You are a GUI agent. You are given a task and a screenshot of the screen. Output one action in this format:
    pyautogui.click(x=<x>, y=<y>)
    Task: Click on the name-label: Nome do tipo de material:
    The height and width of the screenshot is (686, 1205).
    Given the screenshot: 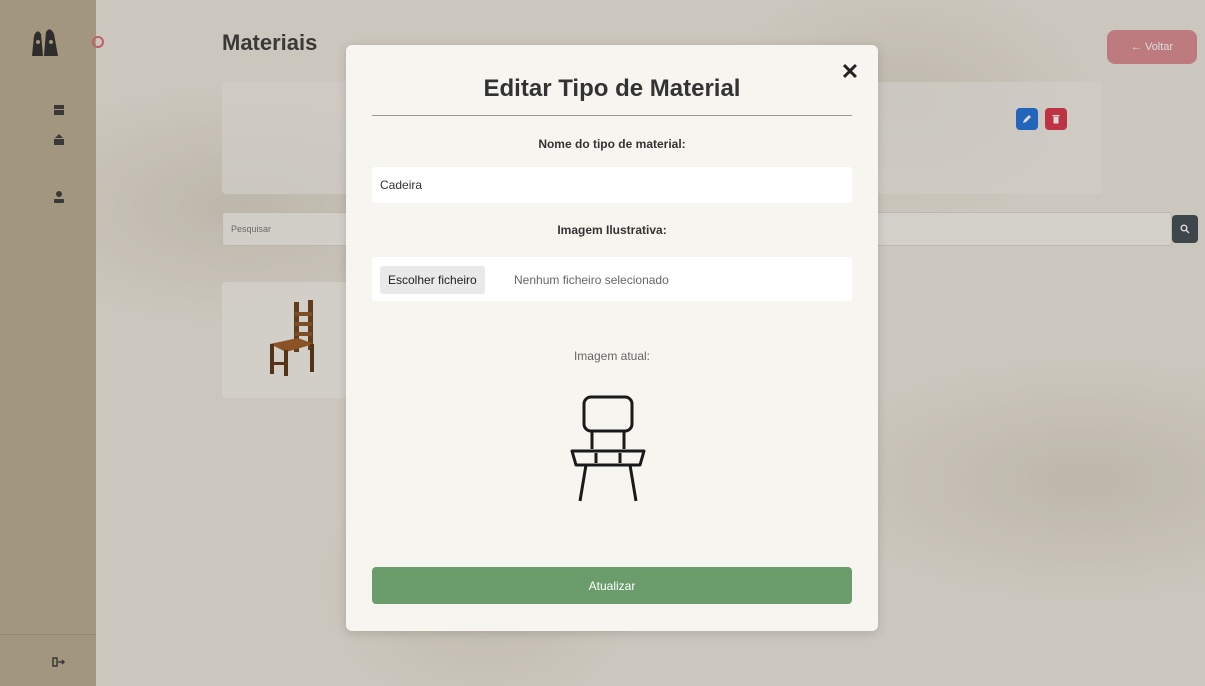 What is the action you would take?
    pyautogui.click(x=612, y=144)
    